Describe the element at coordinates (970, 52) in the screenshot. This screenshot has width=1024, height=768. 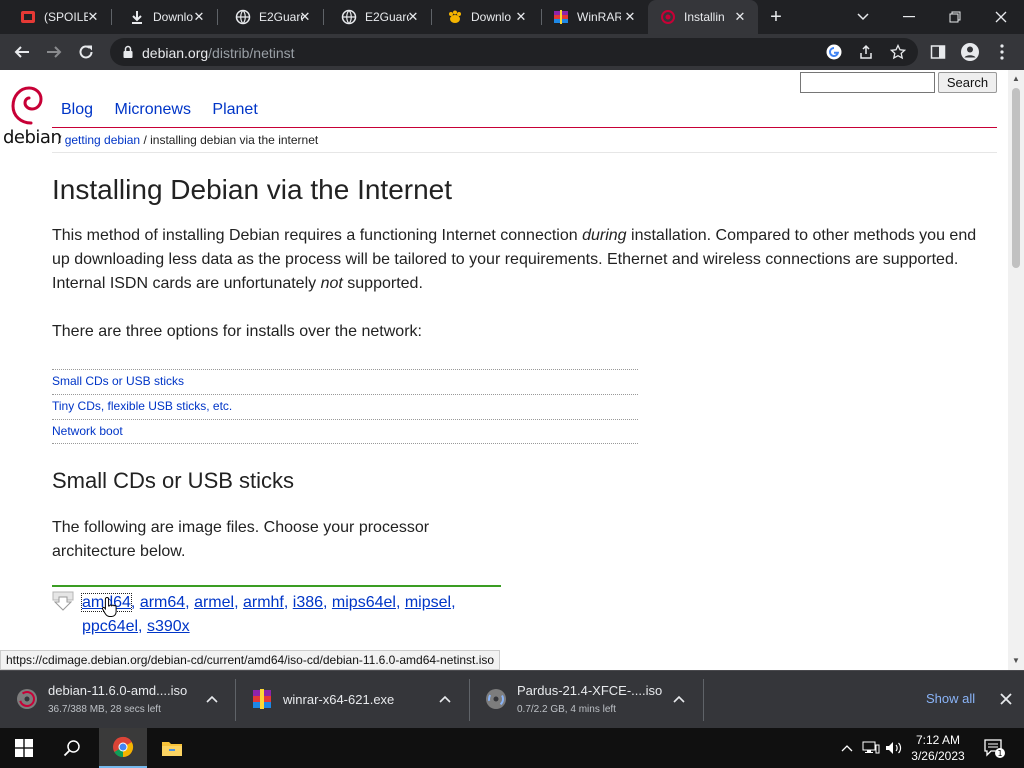
I see `profile-avatar-icon` at that location.